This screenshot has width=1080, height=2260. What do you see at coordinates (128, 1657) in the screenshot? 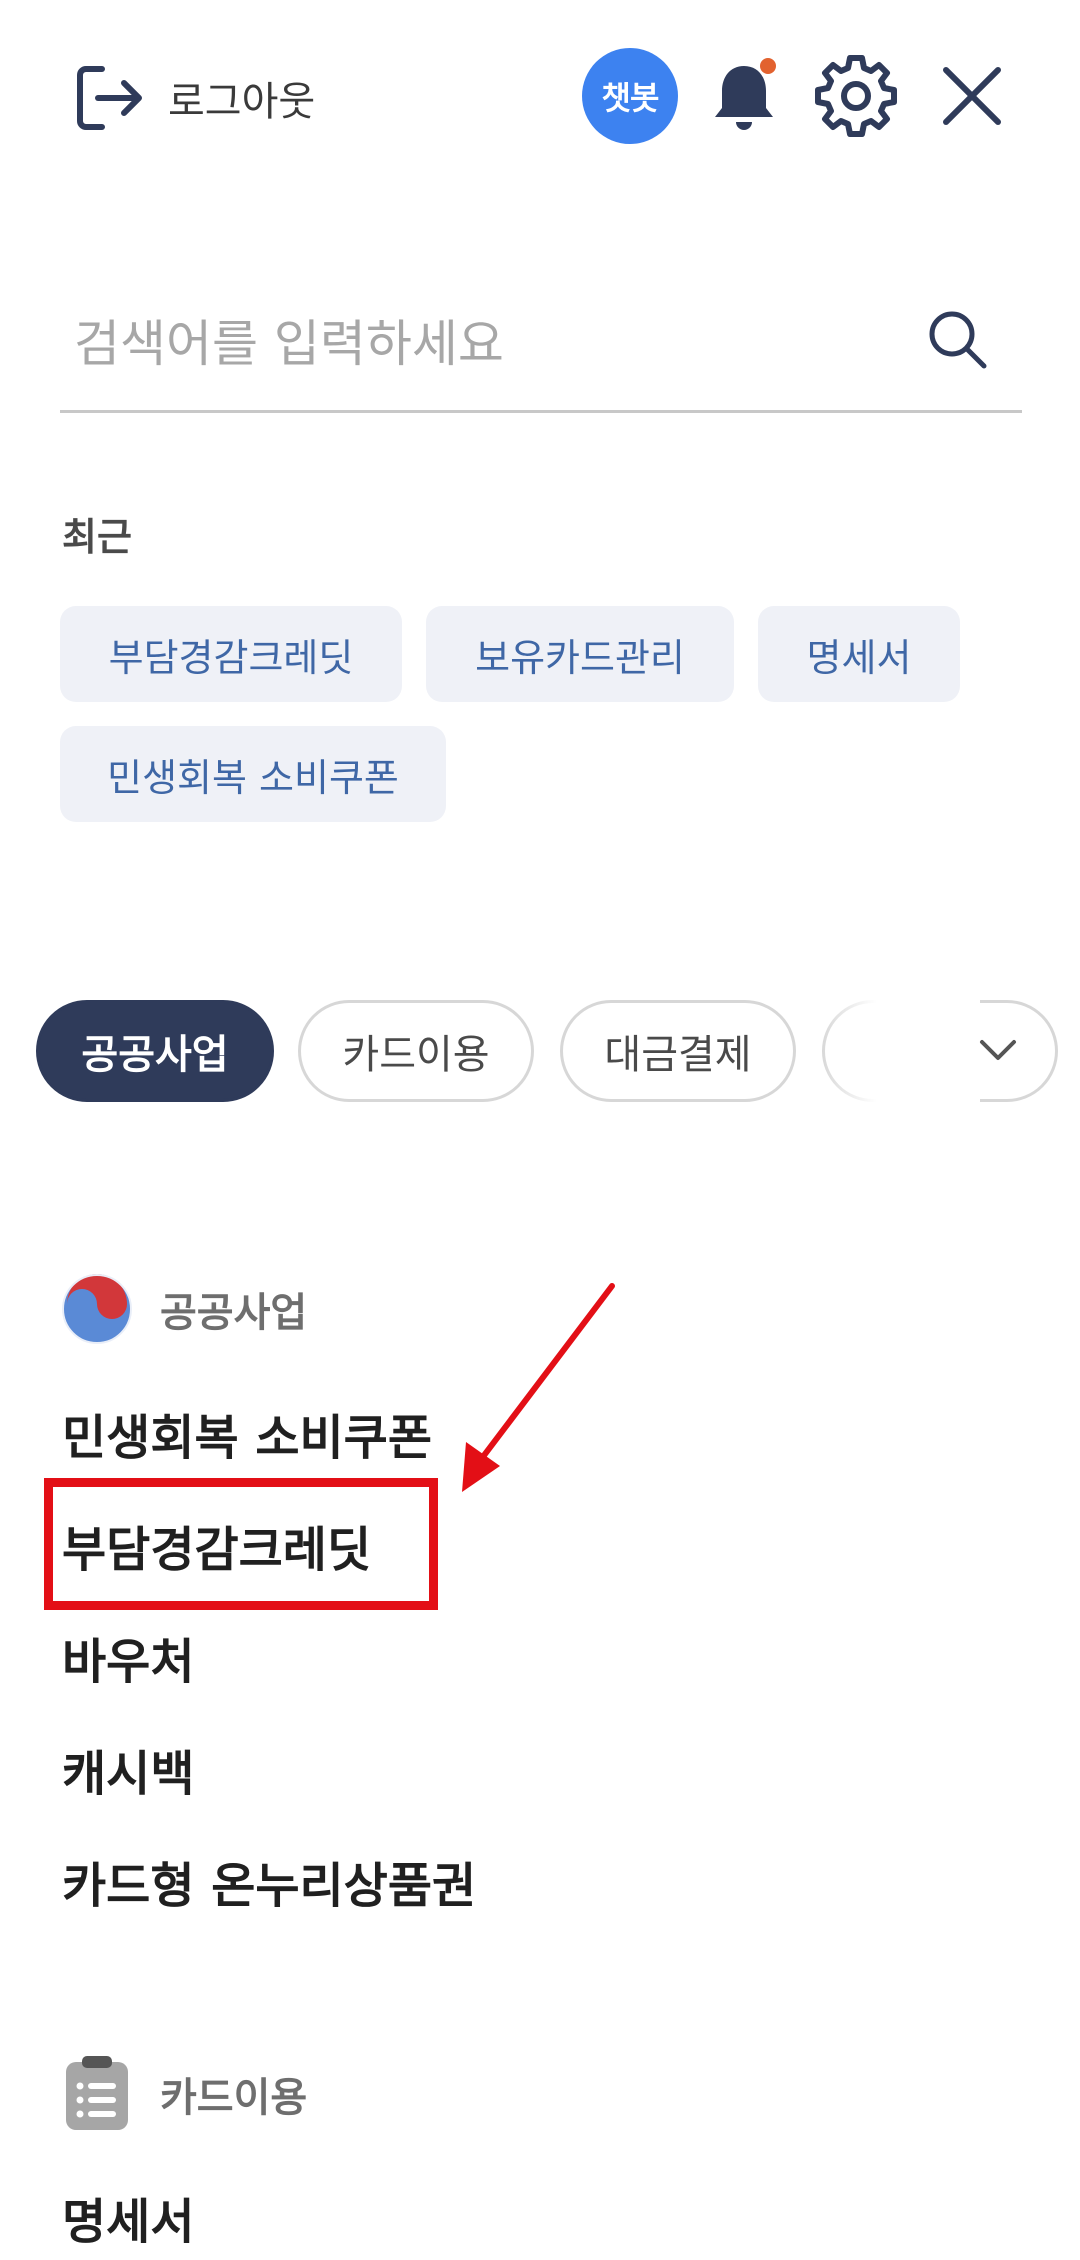
I see `menu-item: 바우처` at bounding box center [128, 1657].